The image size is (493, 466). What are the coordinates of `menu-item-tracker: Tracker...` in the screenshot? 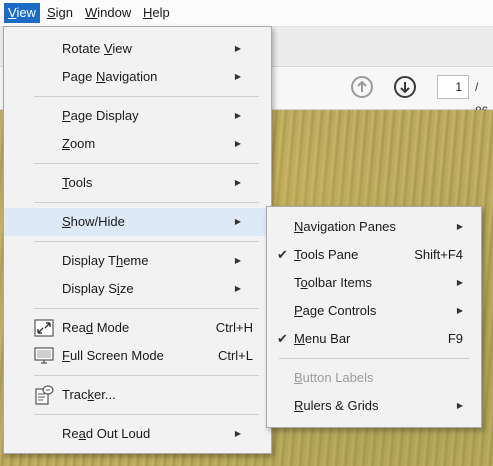 It's located at (137, 395).